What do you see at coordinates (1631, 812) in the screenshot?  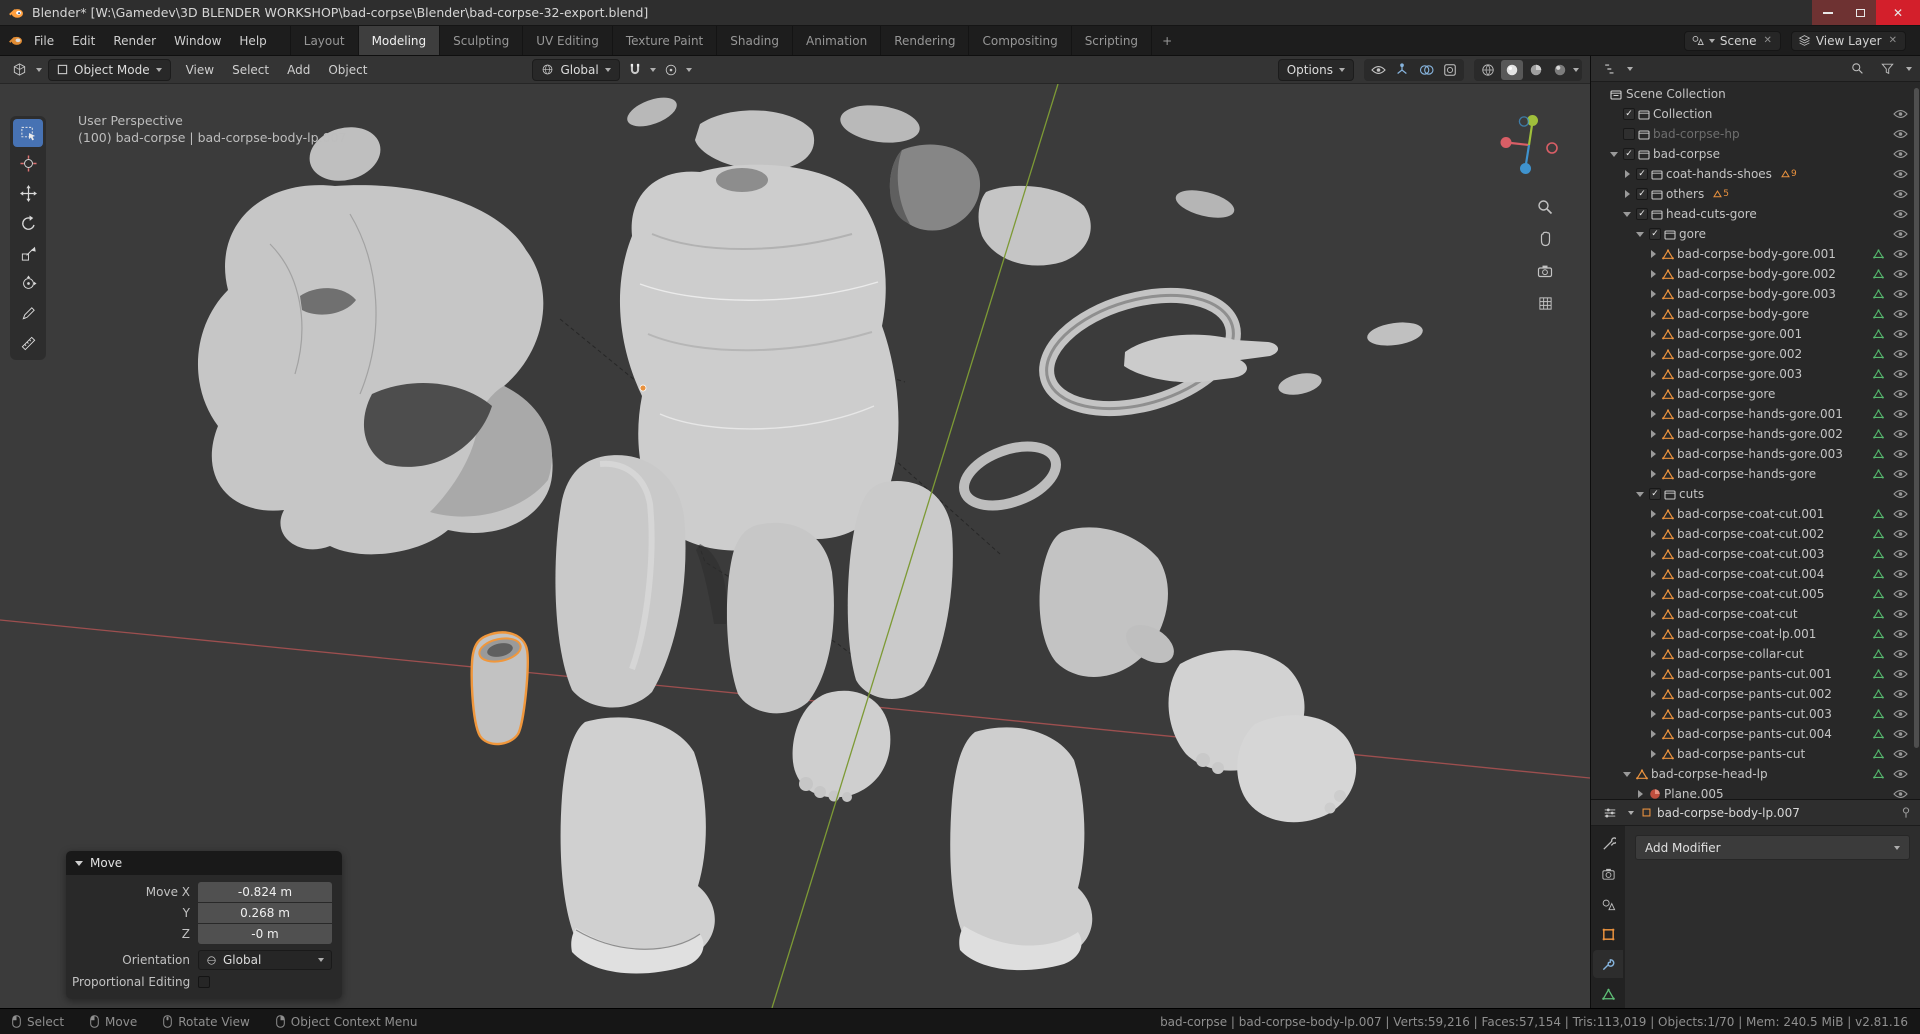 I see `properties-dropdown-icon` at bounding box center [1631, 812].